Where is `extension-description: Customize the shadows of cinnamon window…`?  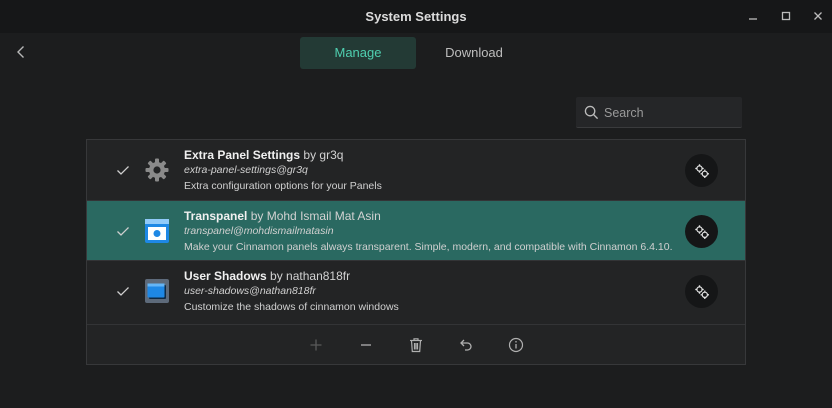
extension-description: Customize the shadows of cinnamon window… is located at coordinates (291, 307).